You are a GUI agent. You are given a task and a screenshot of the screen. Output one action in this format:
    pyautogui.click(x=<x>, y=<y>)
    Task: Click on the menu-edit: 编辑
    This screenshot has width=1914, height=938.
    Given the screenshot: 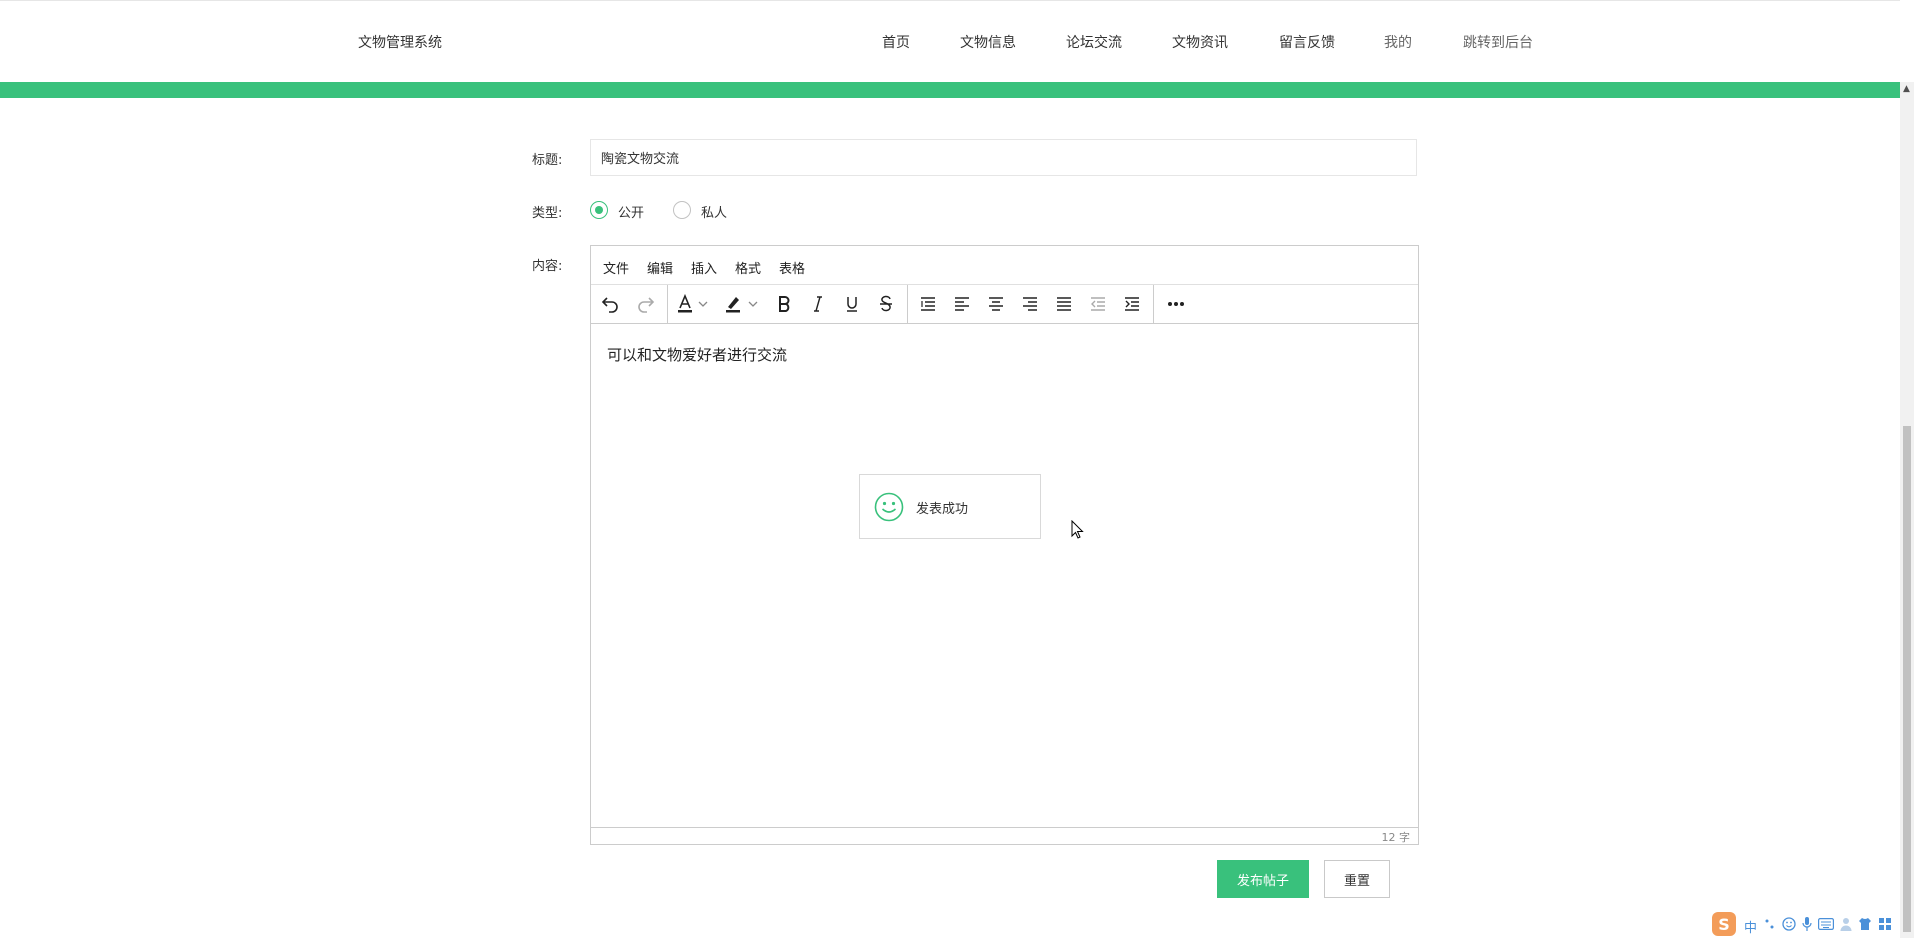 What is the action you would take?
    pyautogui.click(x=660, y=267)
    